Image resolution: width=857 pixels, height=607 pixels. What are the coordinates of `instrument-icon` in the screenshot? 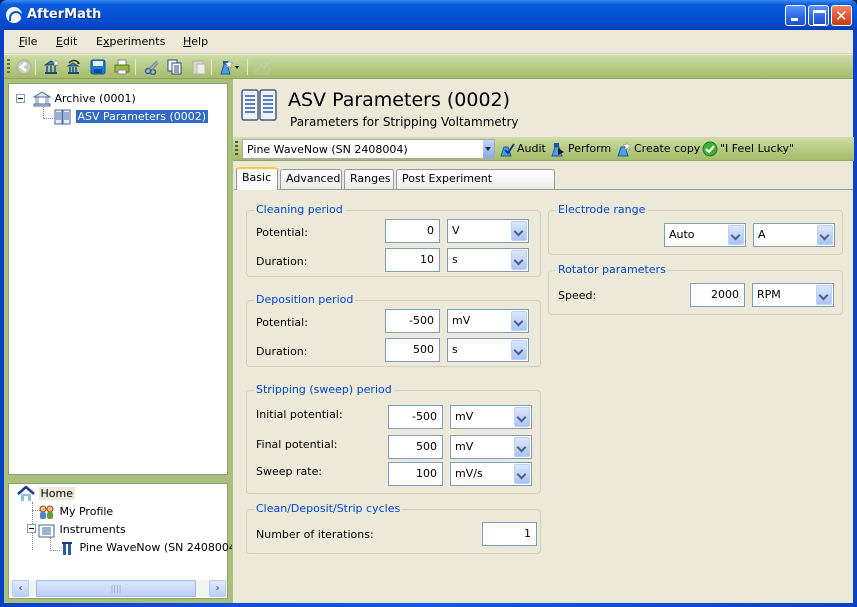 It's located at (67, 548).